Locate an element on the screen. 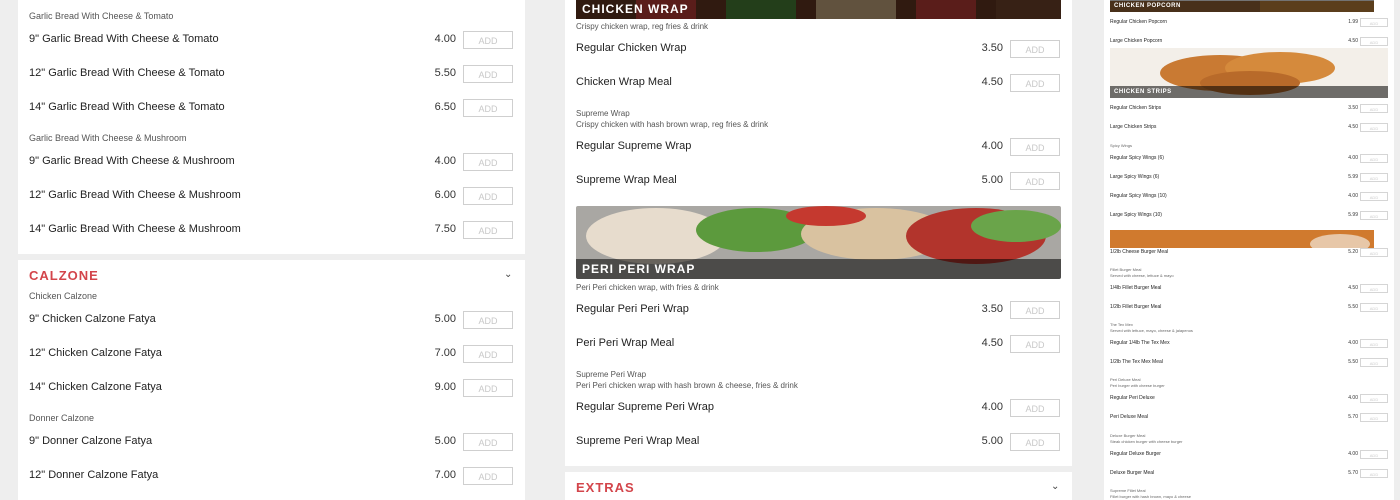 This screenshot has width=1400, height=500. wings-banner is located at coordinates (1242, 239).